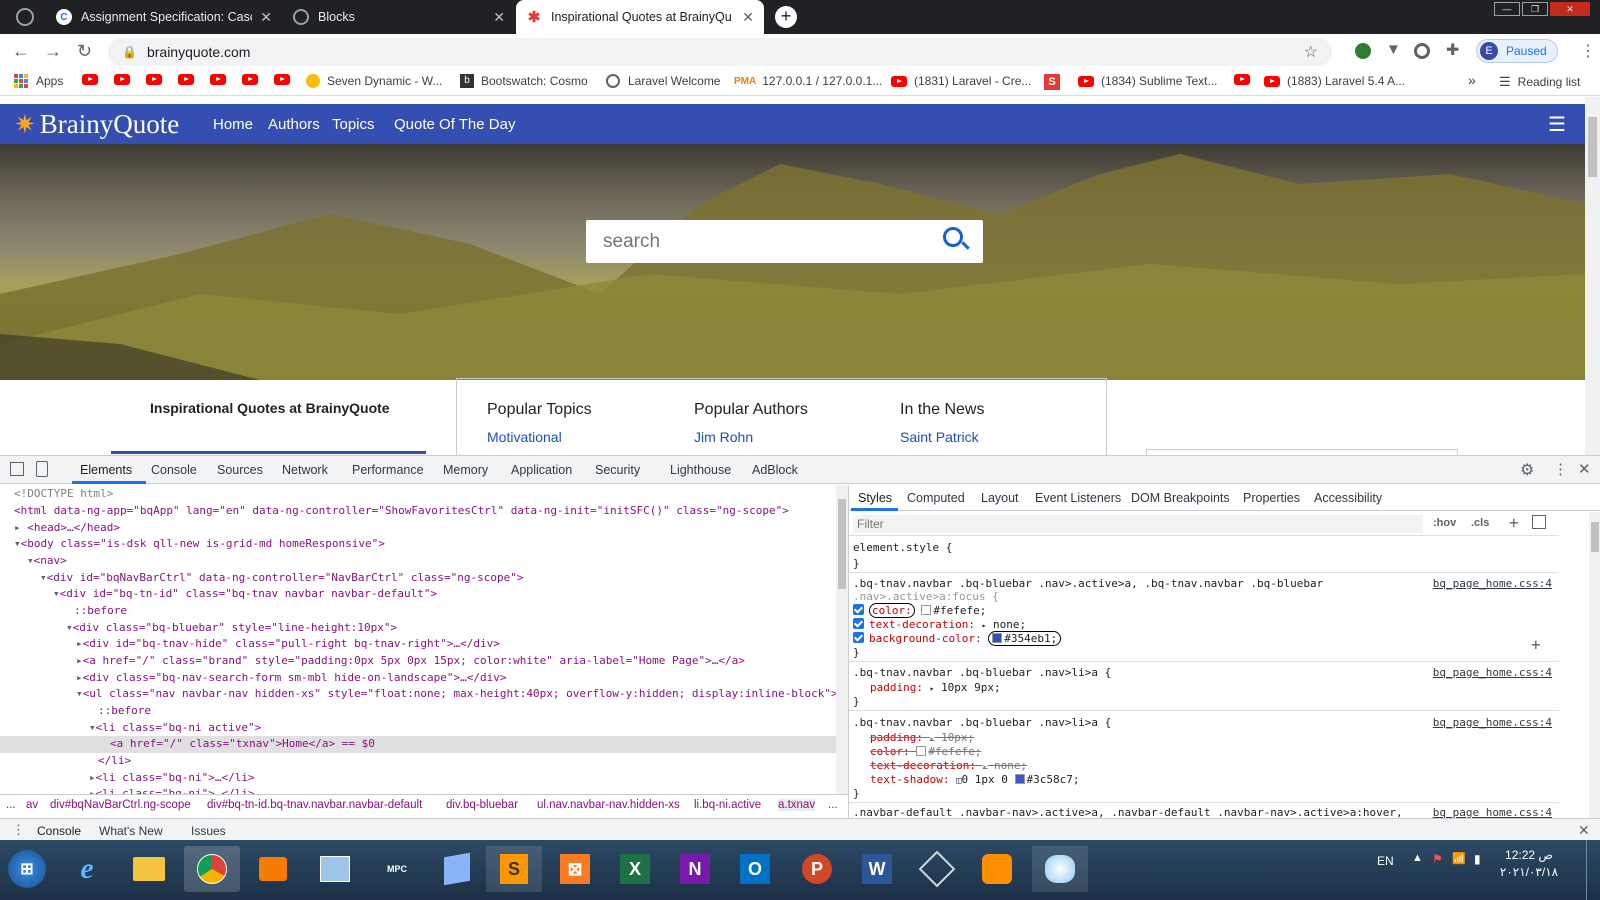 Image resolution: width=1600 pixels, height=900 pixels. What do you see at coordinates (42, 469) in the screenshot?
I see `device-toolbar-icon` at bounding box center [42, 469].